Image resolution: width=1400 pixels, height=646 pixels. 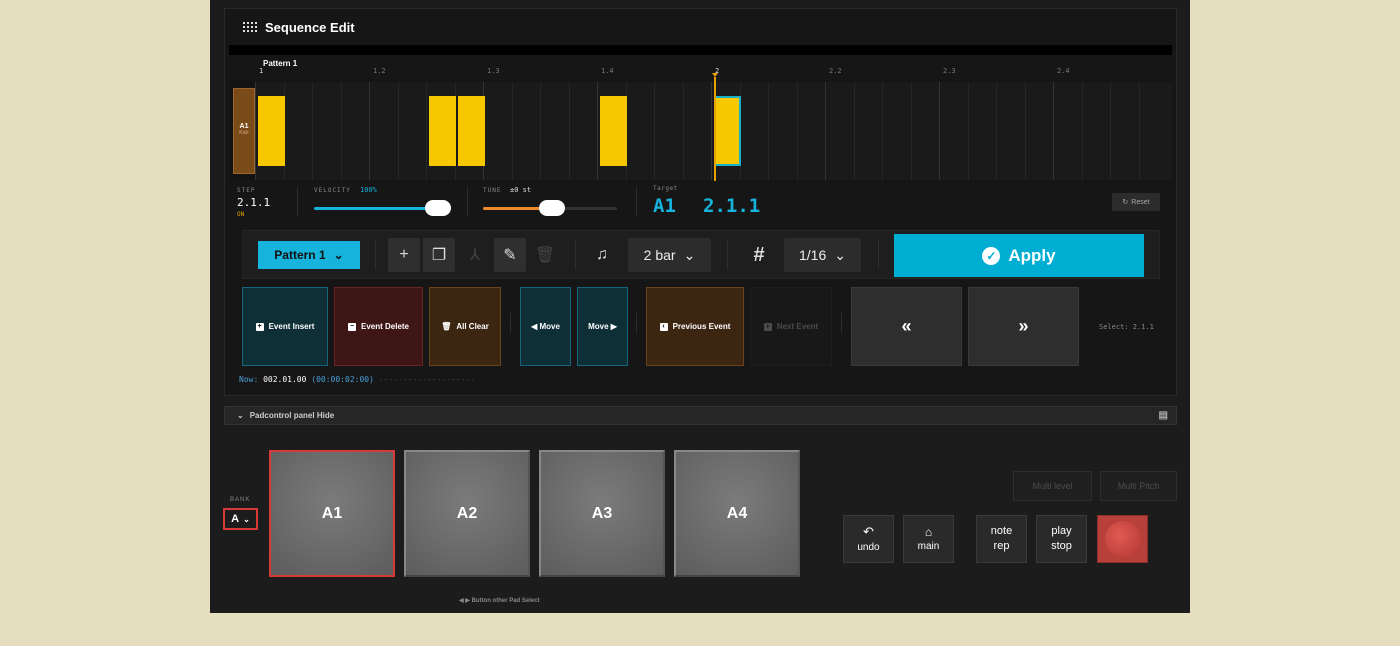 I want to click on quantize-select: 1/16 ⌄, so click(x=822, y=255).